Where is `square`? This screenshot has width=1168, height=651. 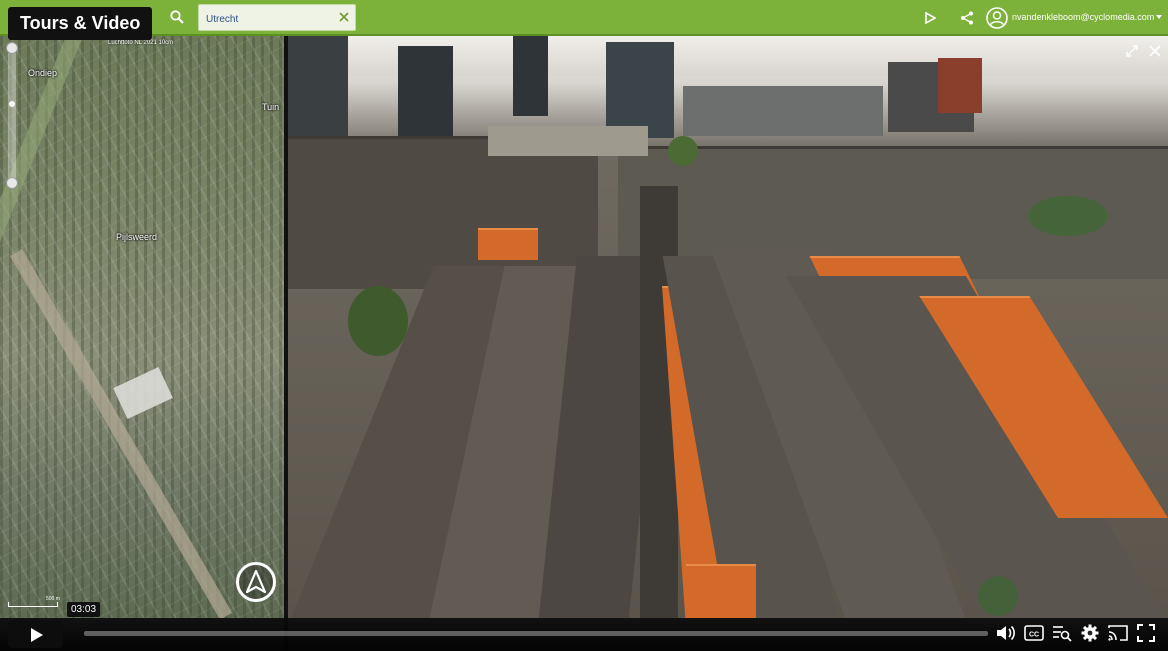 square is located at coordinates (568, 141).